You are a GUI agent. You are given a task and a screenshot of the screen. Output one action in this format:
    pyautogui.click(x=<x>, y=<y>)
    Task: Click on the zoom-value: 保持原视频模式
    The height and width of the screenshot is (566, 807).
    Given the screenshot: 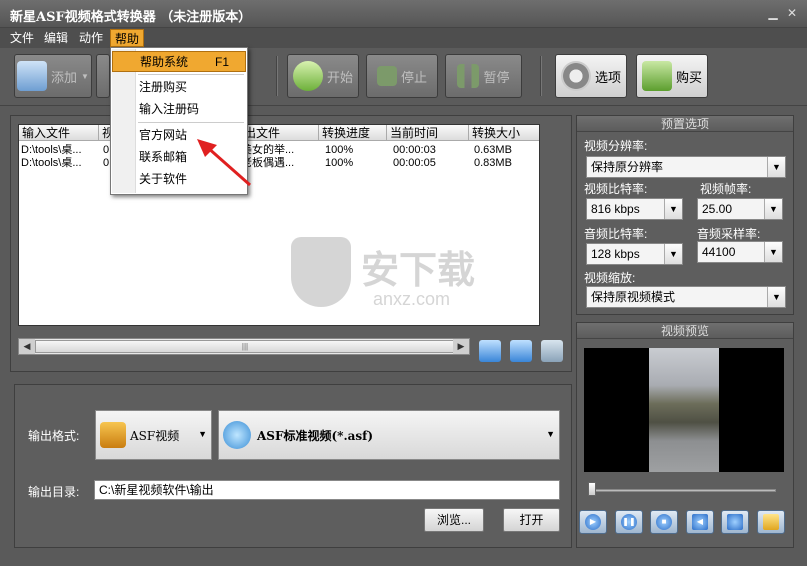 What is the action you would take?
    pyautogui.click(x=633, y=297)
    